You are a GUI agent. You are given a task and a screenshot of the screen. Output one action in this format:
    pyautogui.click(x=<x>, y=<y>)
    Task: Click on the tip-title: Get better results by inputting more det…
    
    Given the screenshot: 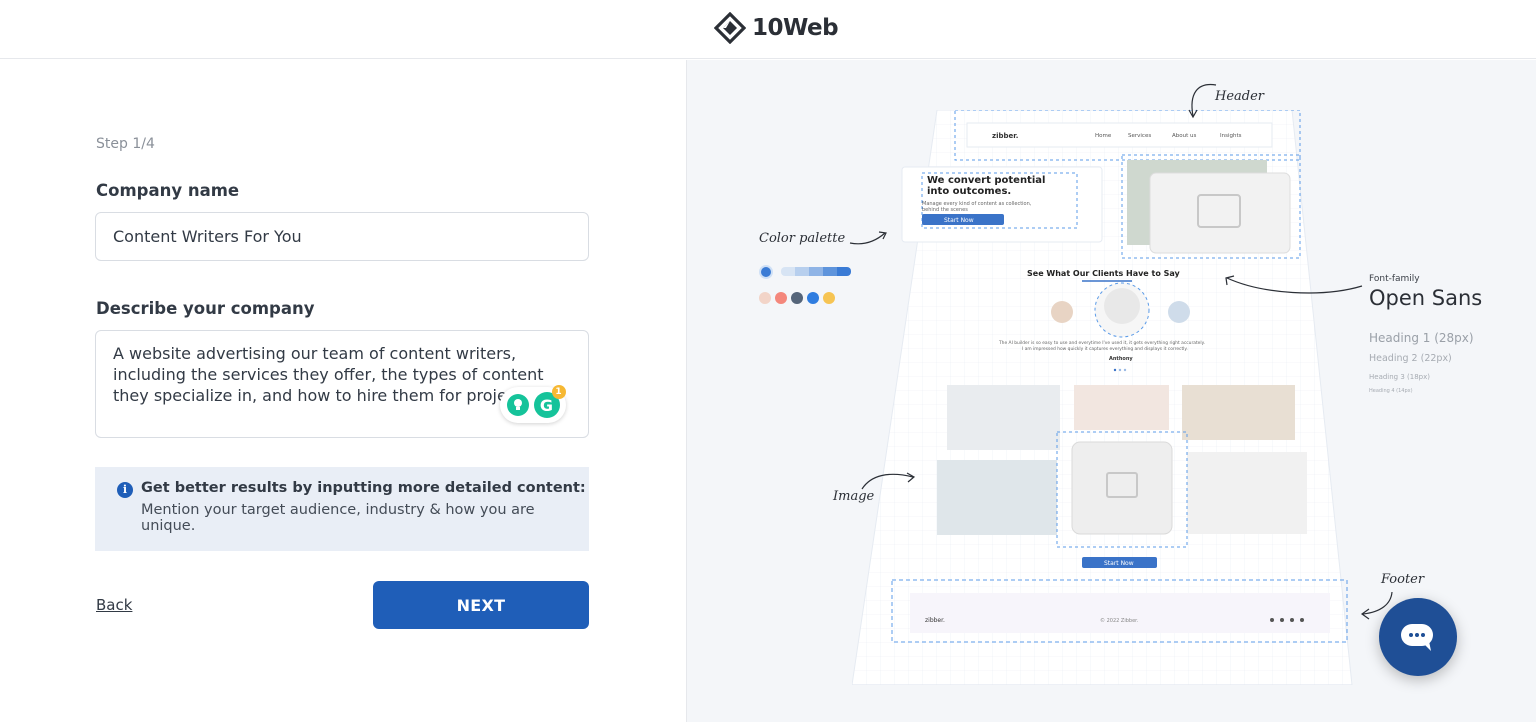 What is the action you would take?
    pyautogui.click(x=363, y=488)
    